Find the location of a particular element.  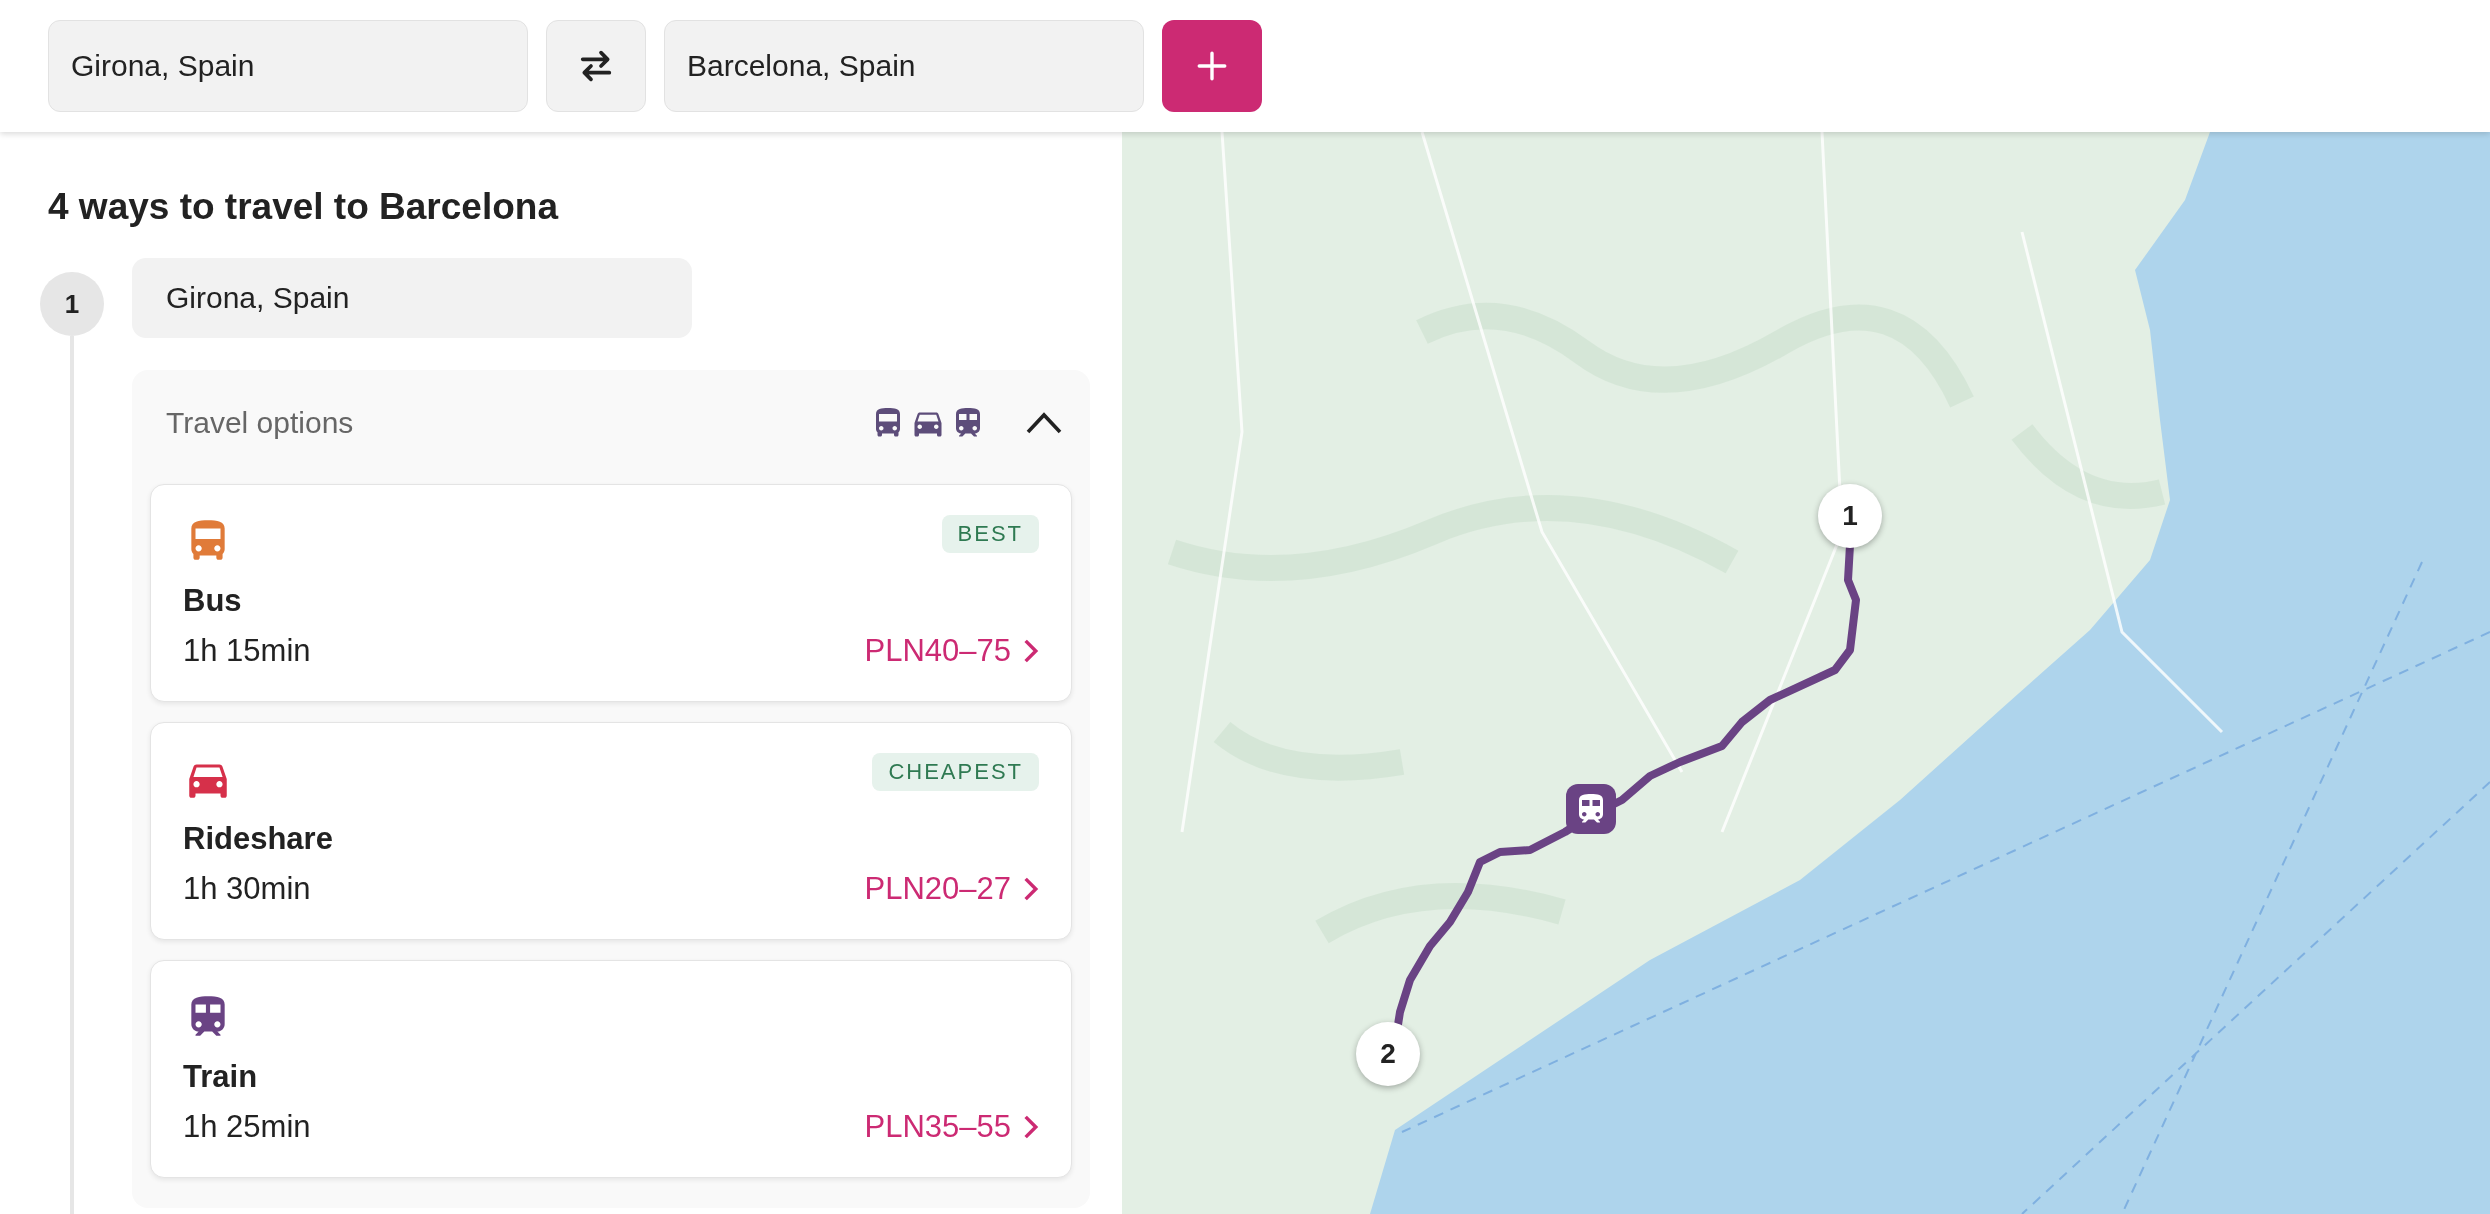

plus-icon is located at coordinates (1212, 66).